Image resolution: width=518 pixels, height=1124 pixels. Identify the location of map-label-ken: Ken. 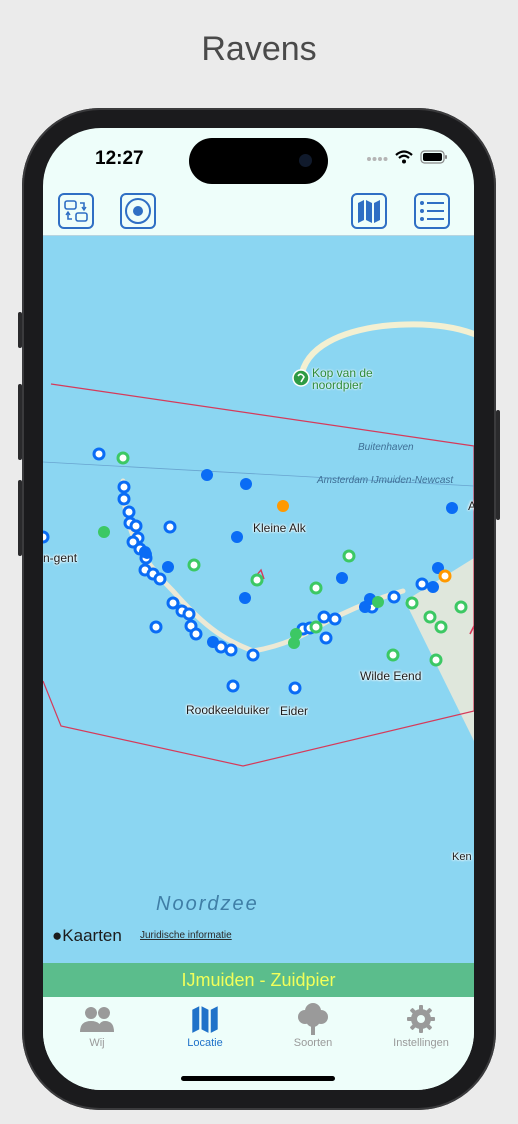
(462, 857).